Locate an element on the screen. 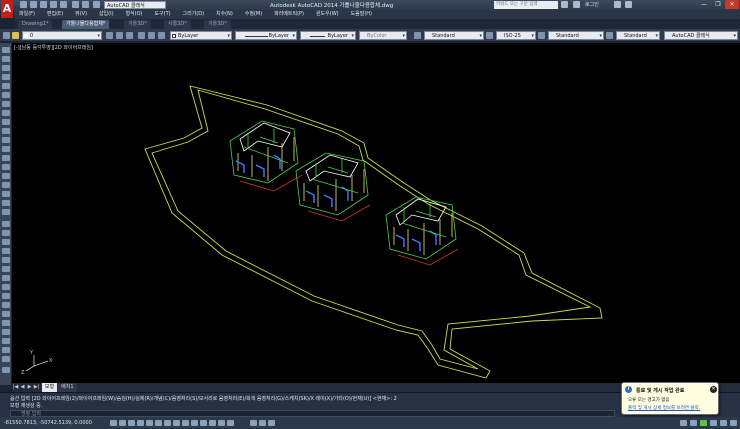 The image size is (740, 429). array-icon is located at coordinates (6, 260).